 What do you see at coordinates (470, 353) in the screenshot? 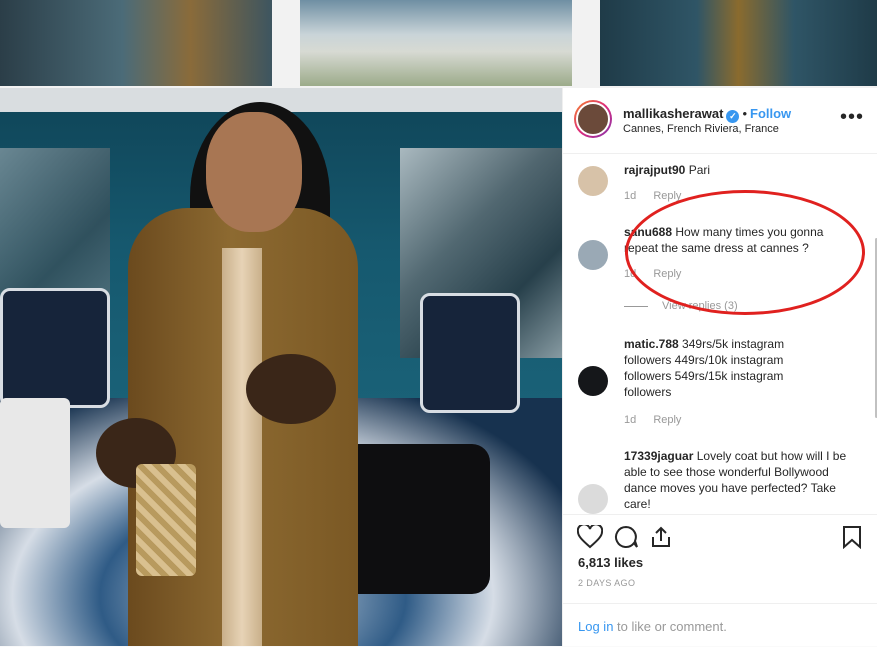
I see `photo-chair-right` at bounding box center [470, 353].